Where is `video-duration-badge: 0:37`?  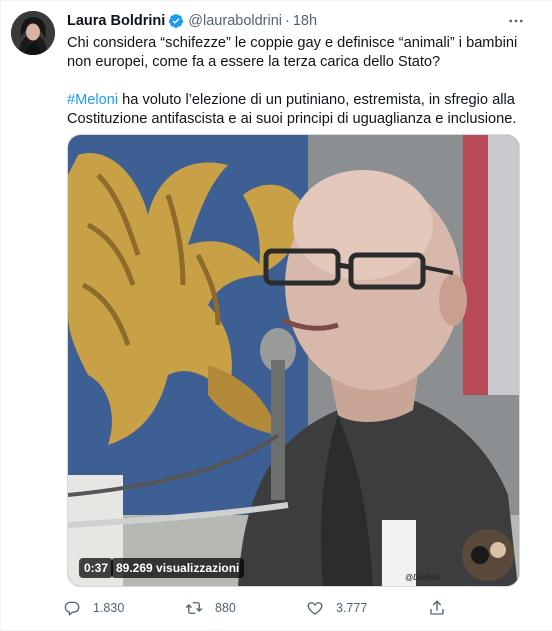
video-duration-badge: 0:37 is located at coordinates (96, 568).